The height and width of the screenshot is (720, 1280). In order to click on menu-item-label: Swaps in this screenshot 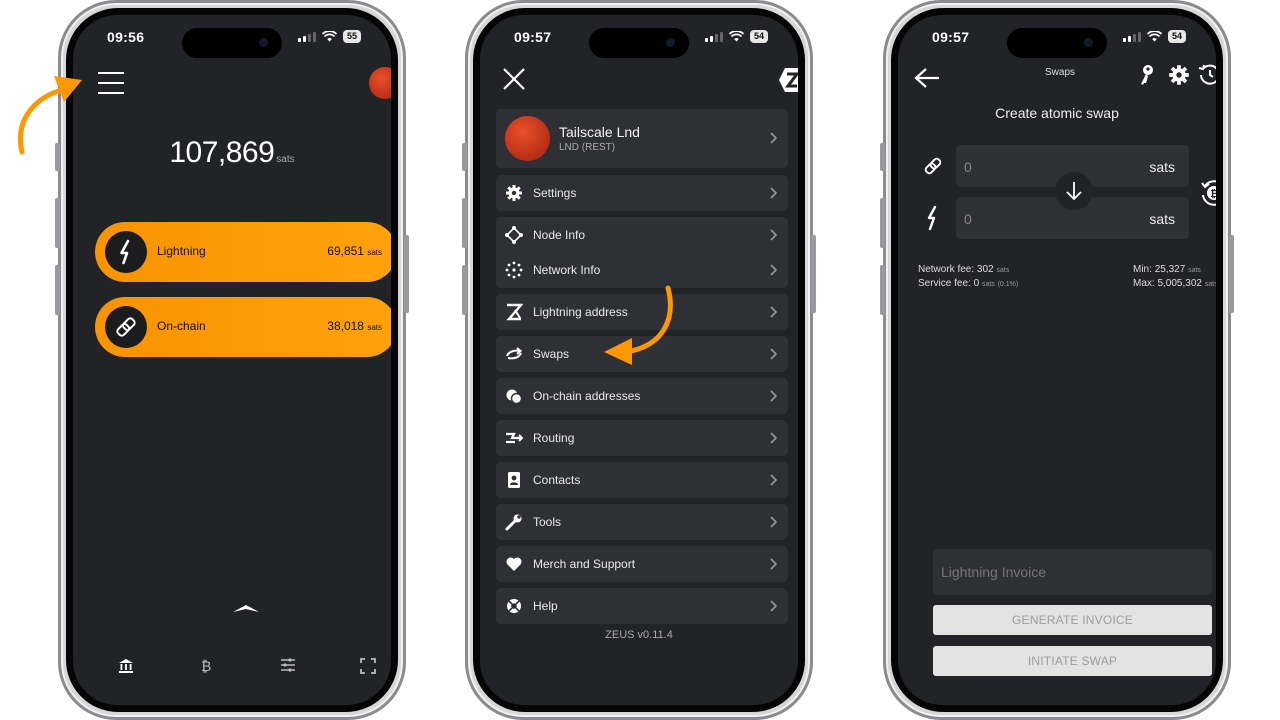, I will do `click(551, 354)`.